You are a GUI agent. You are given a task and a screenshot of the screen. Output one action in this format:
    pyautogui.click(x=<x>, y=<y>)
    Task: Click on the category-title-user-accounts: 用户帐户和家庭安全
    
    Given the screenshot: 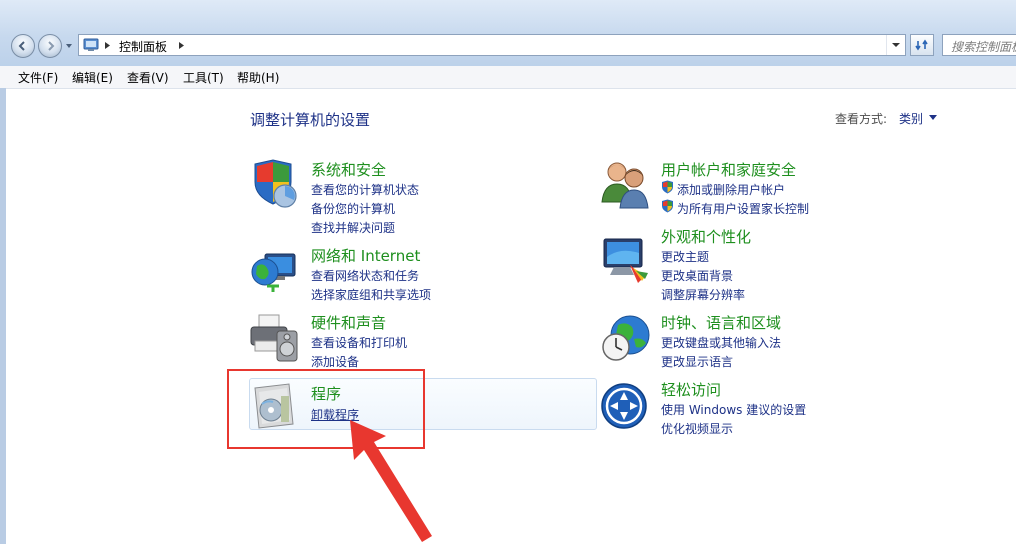 What is the action you would take?
    pyautogui.click(x=728, y=169)
    